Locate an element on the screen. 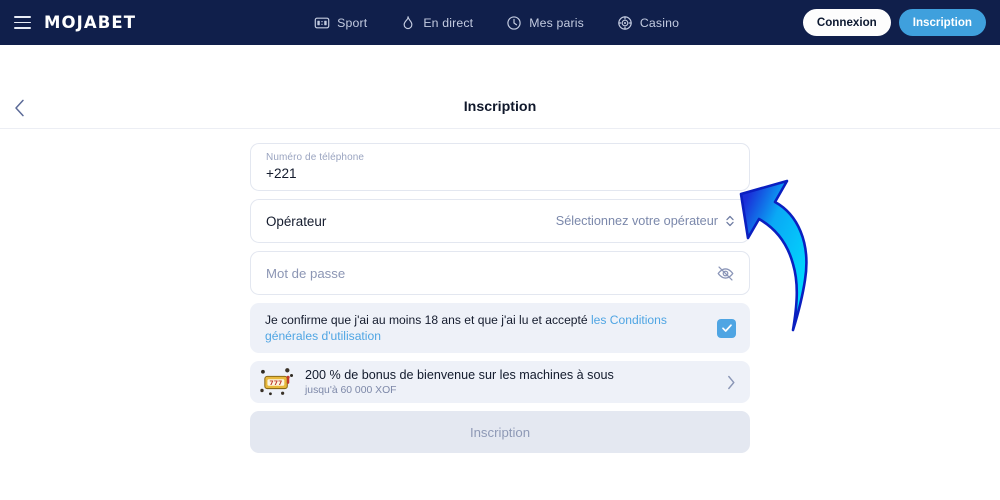  hamburger-icon is located at coordinates (22, 22).